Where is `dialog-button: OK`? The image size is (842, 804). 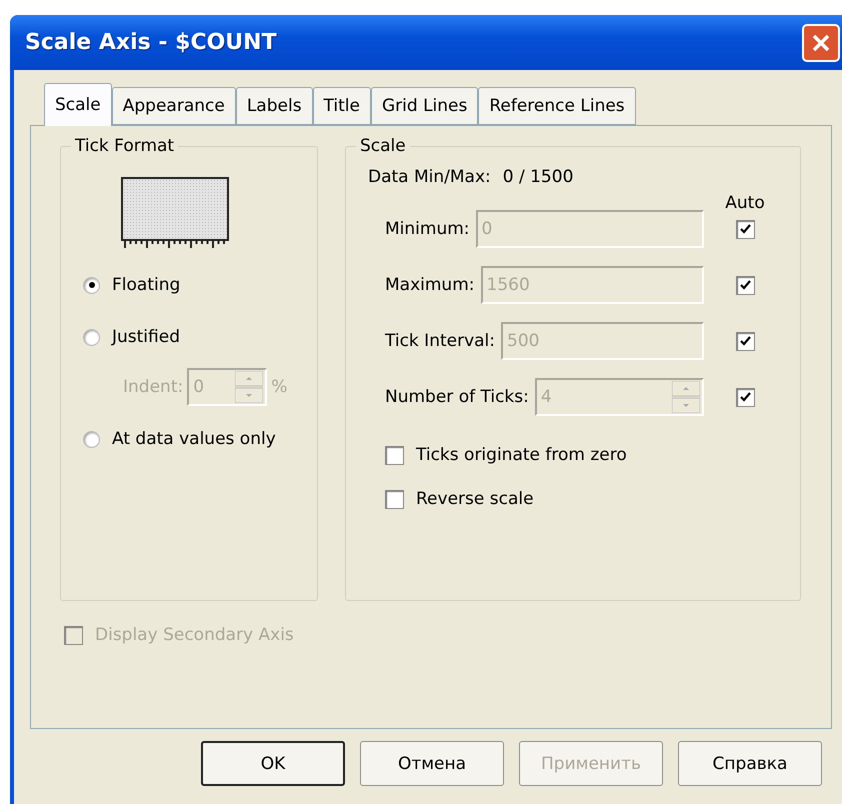 dialog-button: OK is located at coordinates (273, 763).